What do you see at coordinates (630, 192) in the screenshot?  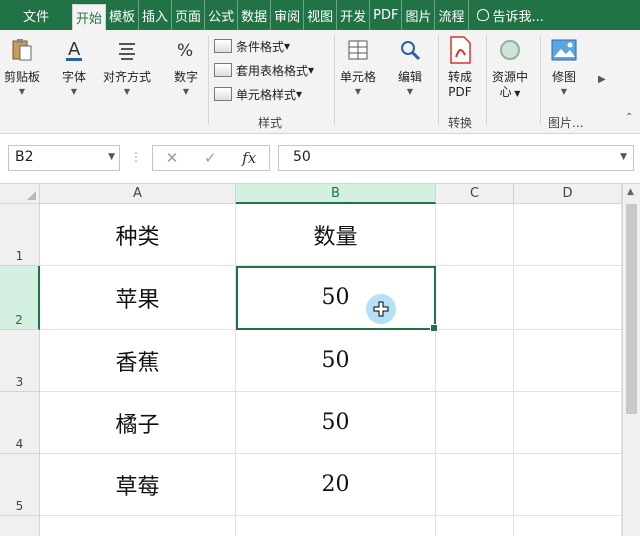 I see `scroll-up-icon: ▲` at bounding box center [630, 192].